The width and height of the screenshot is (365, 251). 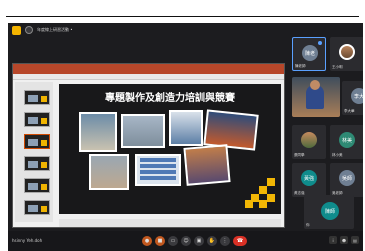 I want to click on call-controls: ● ■ ▭ ☺ ▣ ✋ ⋮ ☎, so click(x=194, y=241).